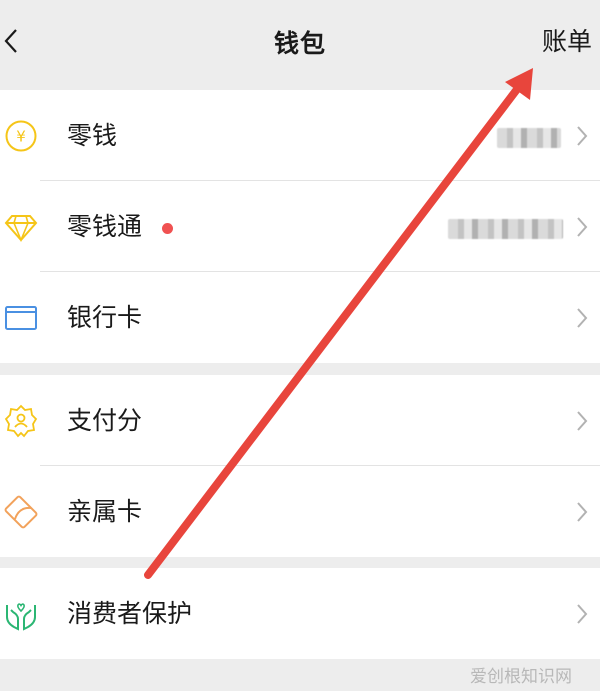 The image size is (600, 691). I want to click on list-item-label: 支付分, so click(105, 420).